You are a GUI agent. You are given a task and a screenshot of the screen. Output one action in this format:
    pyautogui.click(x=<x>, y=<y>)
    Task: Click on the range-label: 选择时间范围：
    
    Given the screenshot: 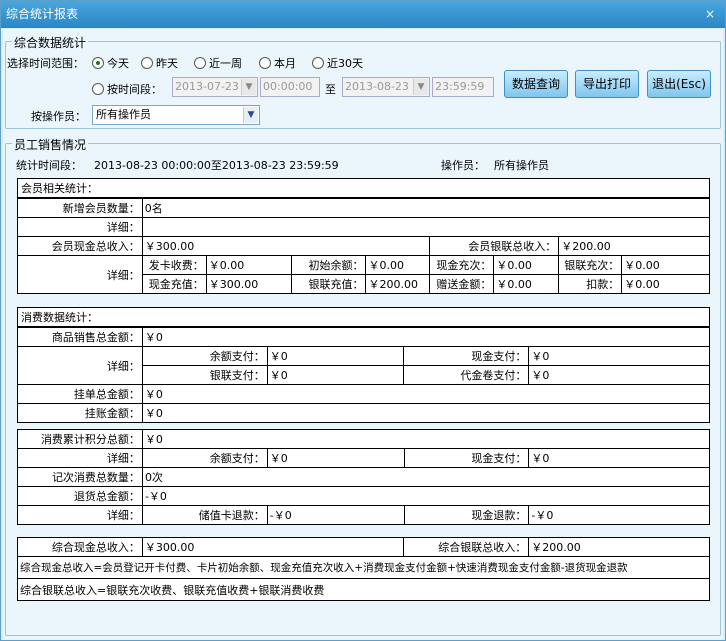 What is the action you would take?
    pyautogui.click(x=45, y=63)
    